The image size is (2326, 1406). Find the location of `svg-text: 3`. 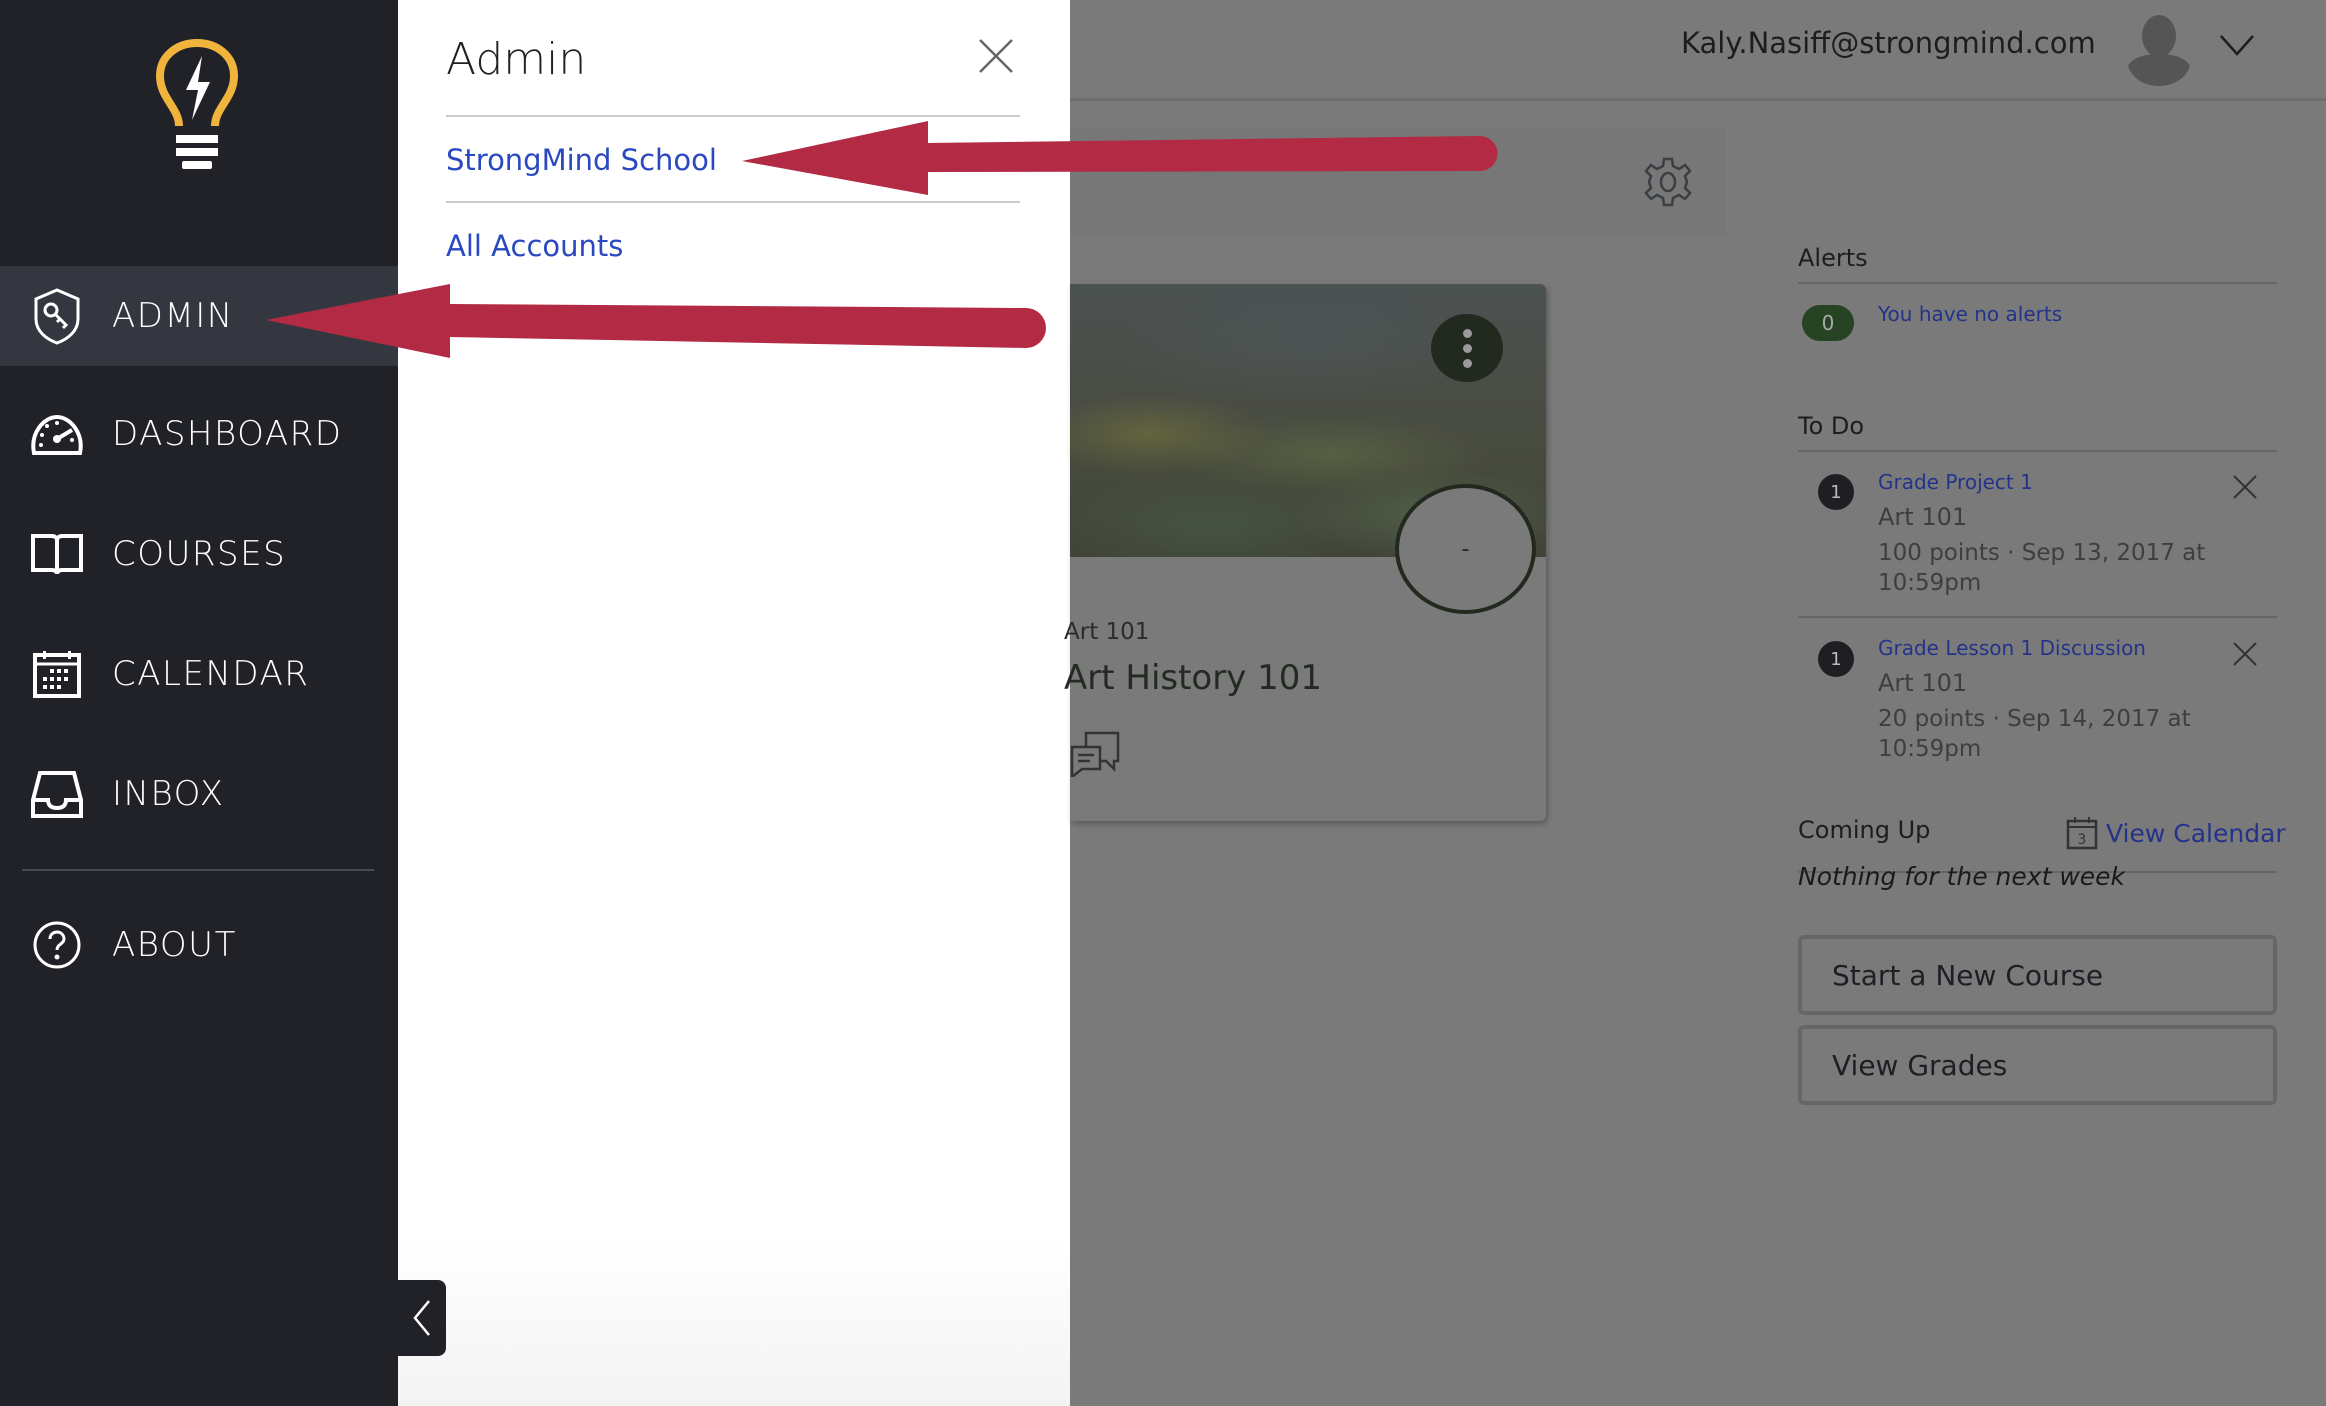

svg-text: 3 is located at coordinates (2082, 840).